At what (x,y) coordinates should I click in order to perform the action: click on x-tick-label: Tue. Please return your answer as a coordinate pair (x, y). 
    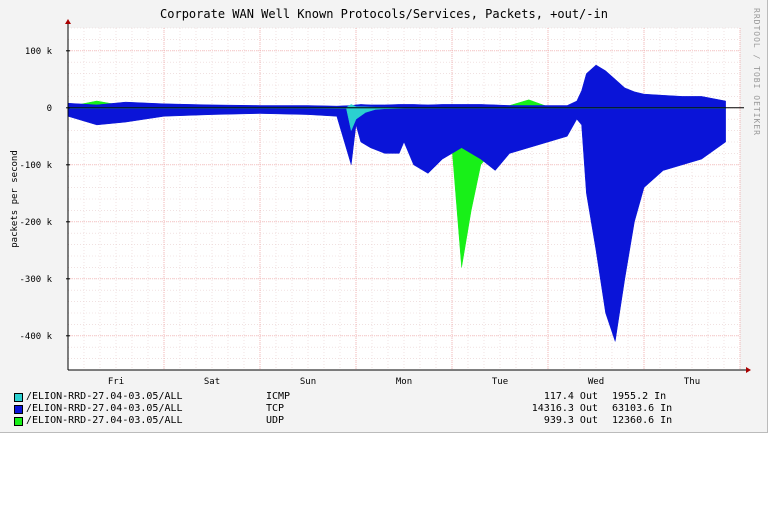
    Looking at the image, I should click on (500, 382).